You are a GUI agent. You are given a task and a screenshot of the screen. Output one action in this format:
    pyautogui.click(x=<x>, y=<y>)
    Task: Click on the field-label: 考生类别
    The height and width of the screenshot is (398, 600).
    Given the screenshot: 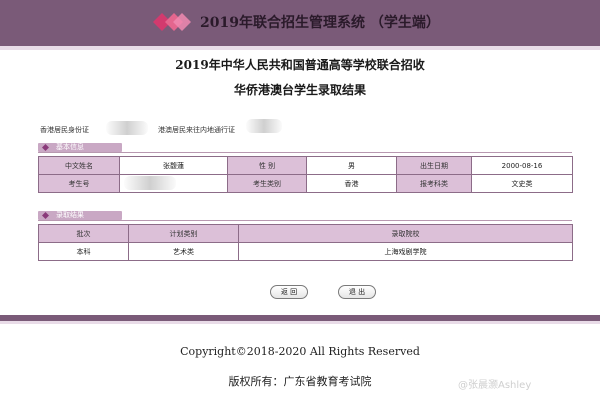 What is the action you would take?
    pyautogui.click(x=267, y=183)
    